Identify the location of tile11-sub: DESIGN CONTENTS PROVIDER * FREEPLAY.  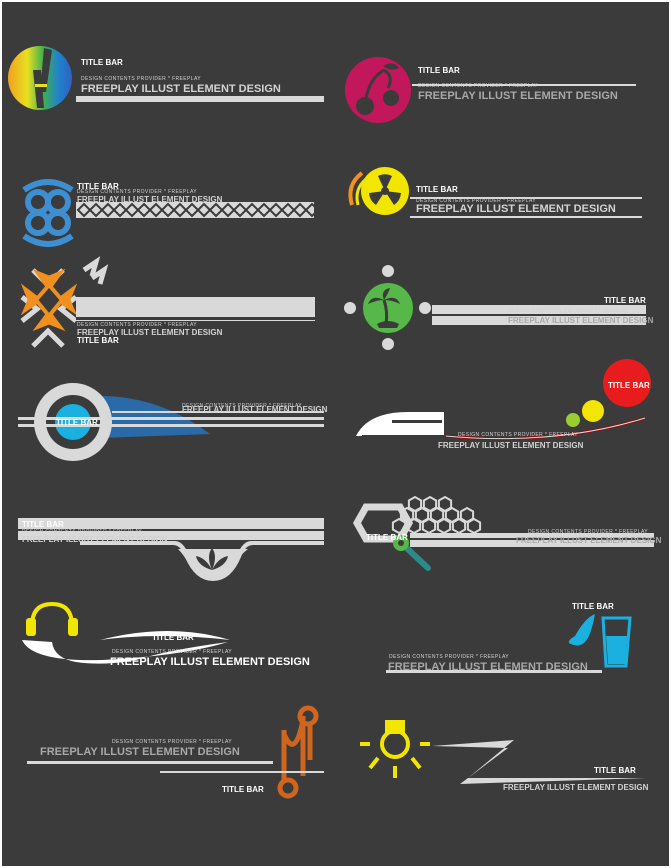
(172, 652).